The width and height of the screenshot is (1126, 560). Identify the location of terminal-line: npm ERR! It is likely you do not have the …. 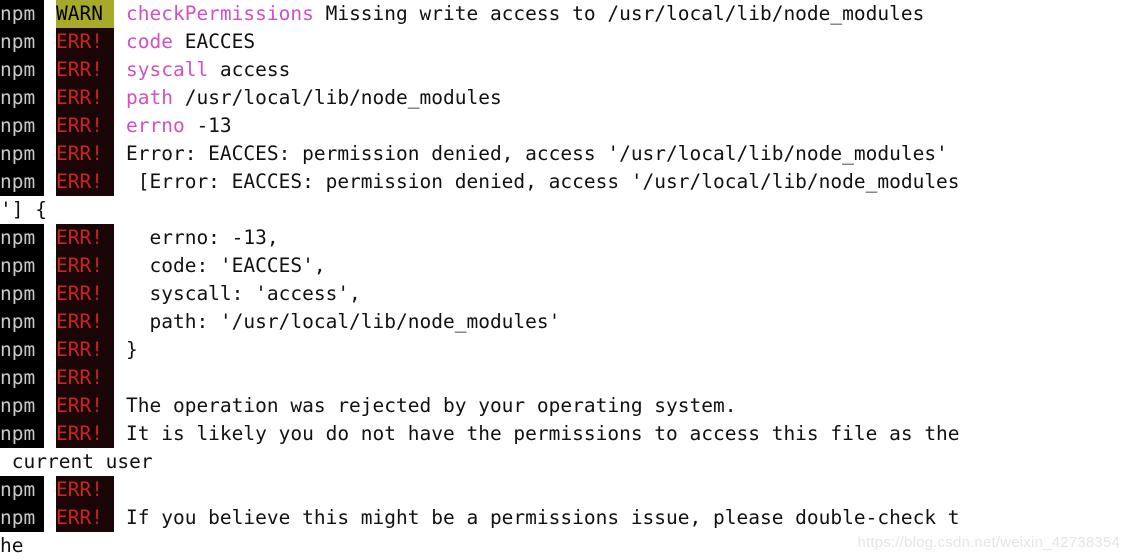
(563, 434).